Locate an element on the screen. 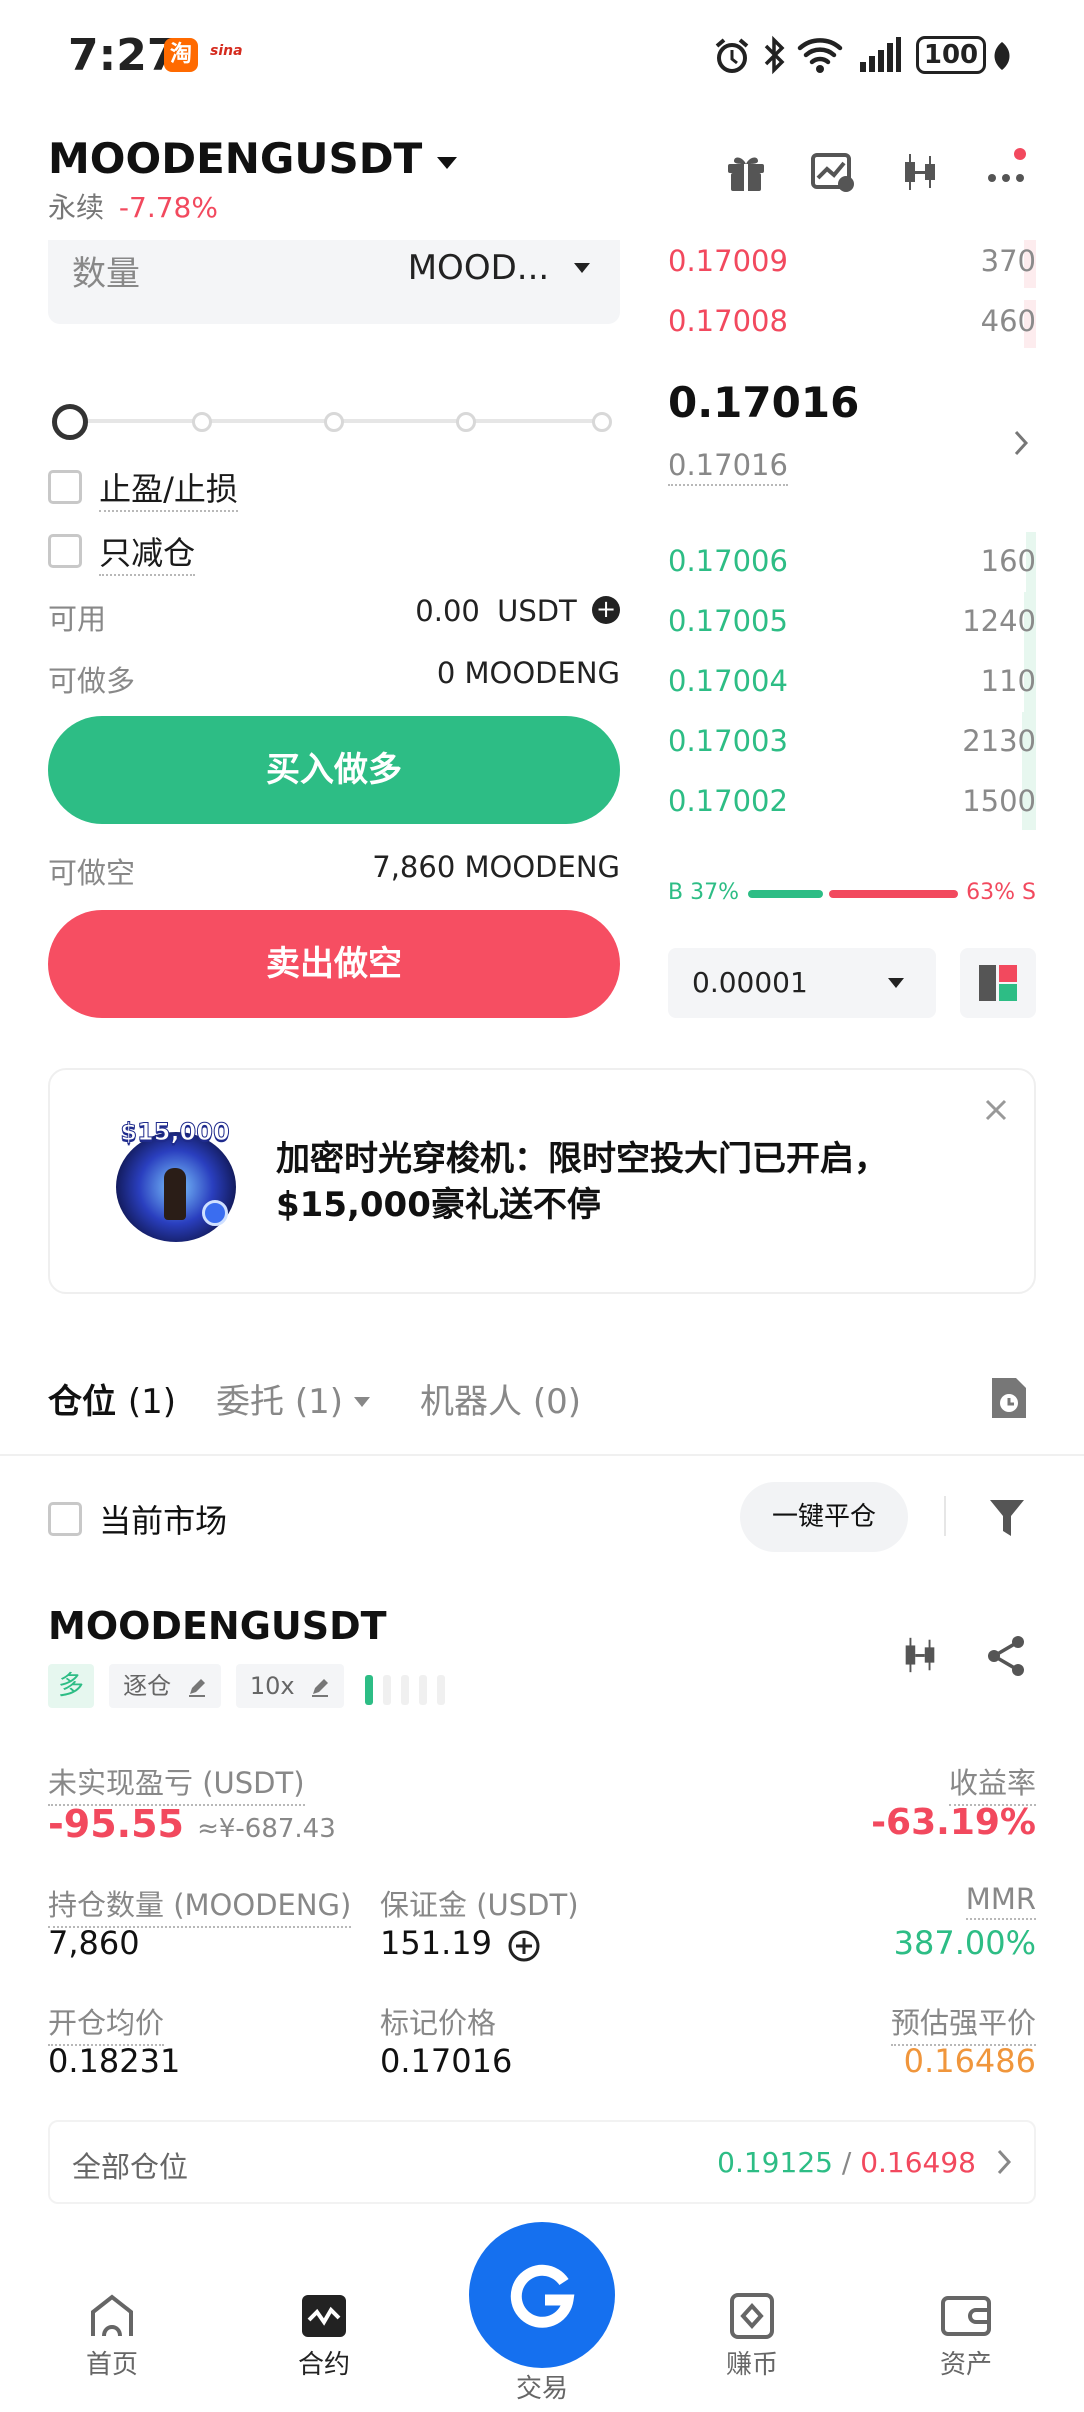 Image resolution: width=1084 pixels, height=2412 pixels. earn-icon is located at coordinates (752, 2316).